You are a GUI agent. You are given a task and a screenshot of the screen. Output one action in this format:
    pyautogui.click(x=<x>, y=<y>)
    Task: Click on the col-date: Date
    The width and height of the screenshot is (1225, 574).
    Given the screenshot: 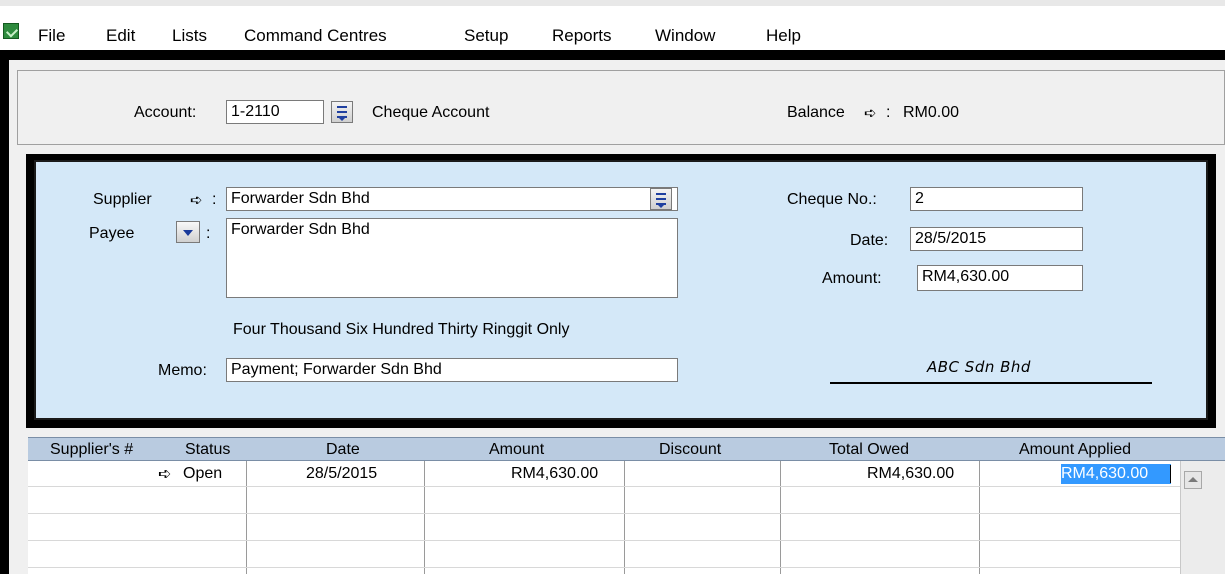 What is the action you would take?
    pyautogui.click(x=343, y=450)
    